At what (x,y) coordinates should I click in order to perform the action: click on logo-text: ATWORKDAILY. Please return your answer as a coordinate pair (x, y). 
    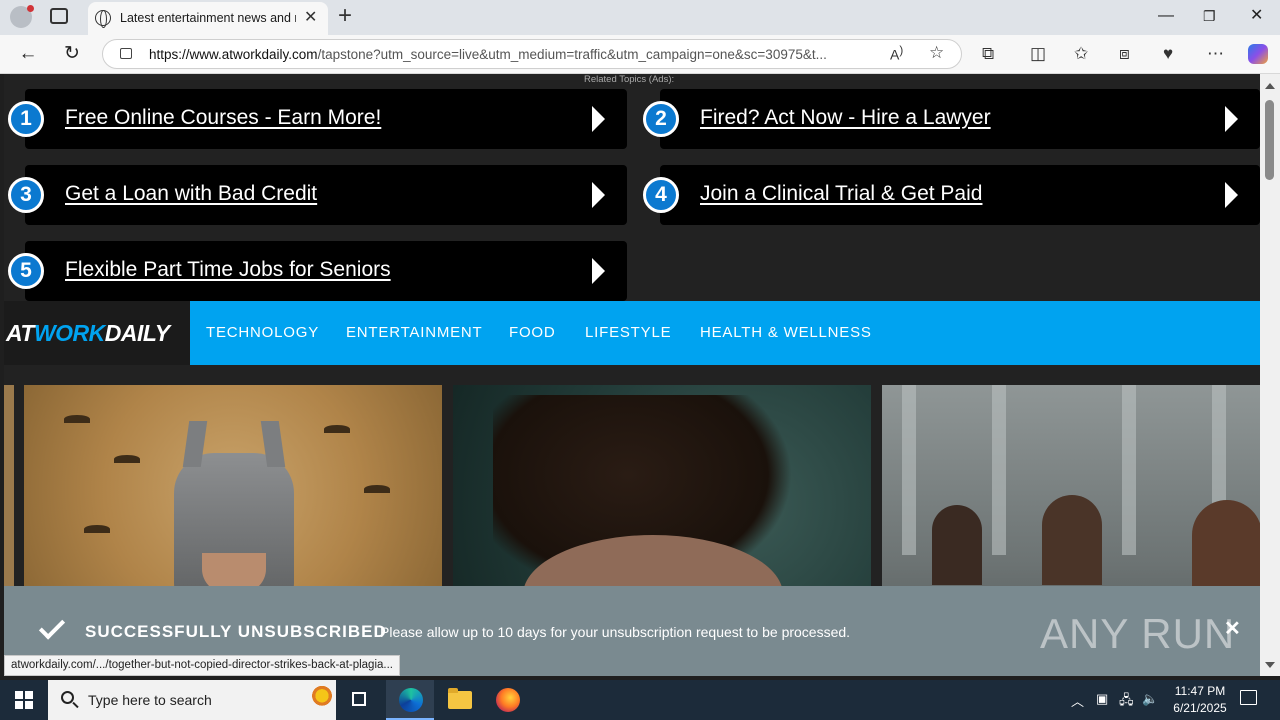
    Looking at the image, I should click on (88, 333).